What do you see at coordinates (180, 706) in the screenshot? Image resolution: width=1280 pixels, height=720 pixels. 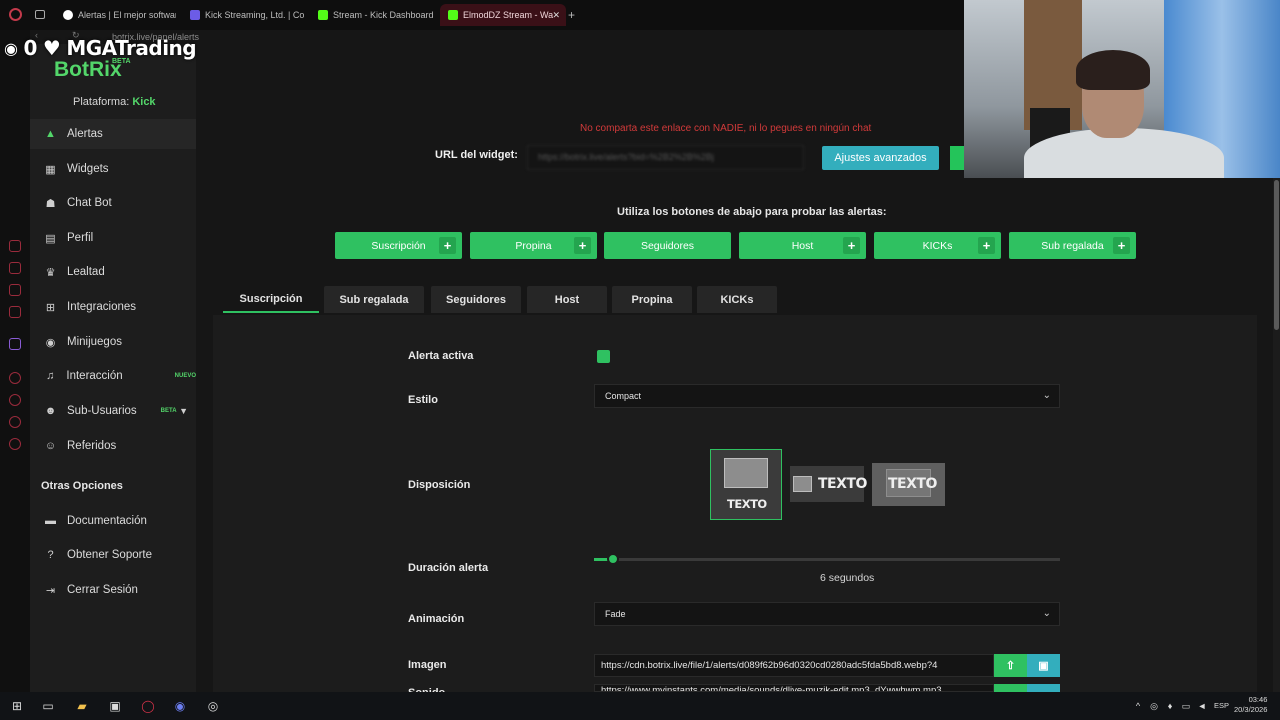 I see `discord-icon: ◉` at bounding box center [180, 706].